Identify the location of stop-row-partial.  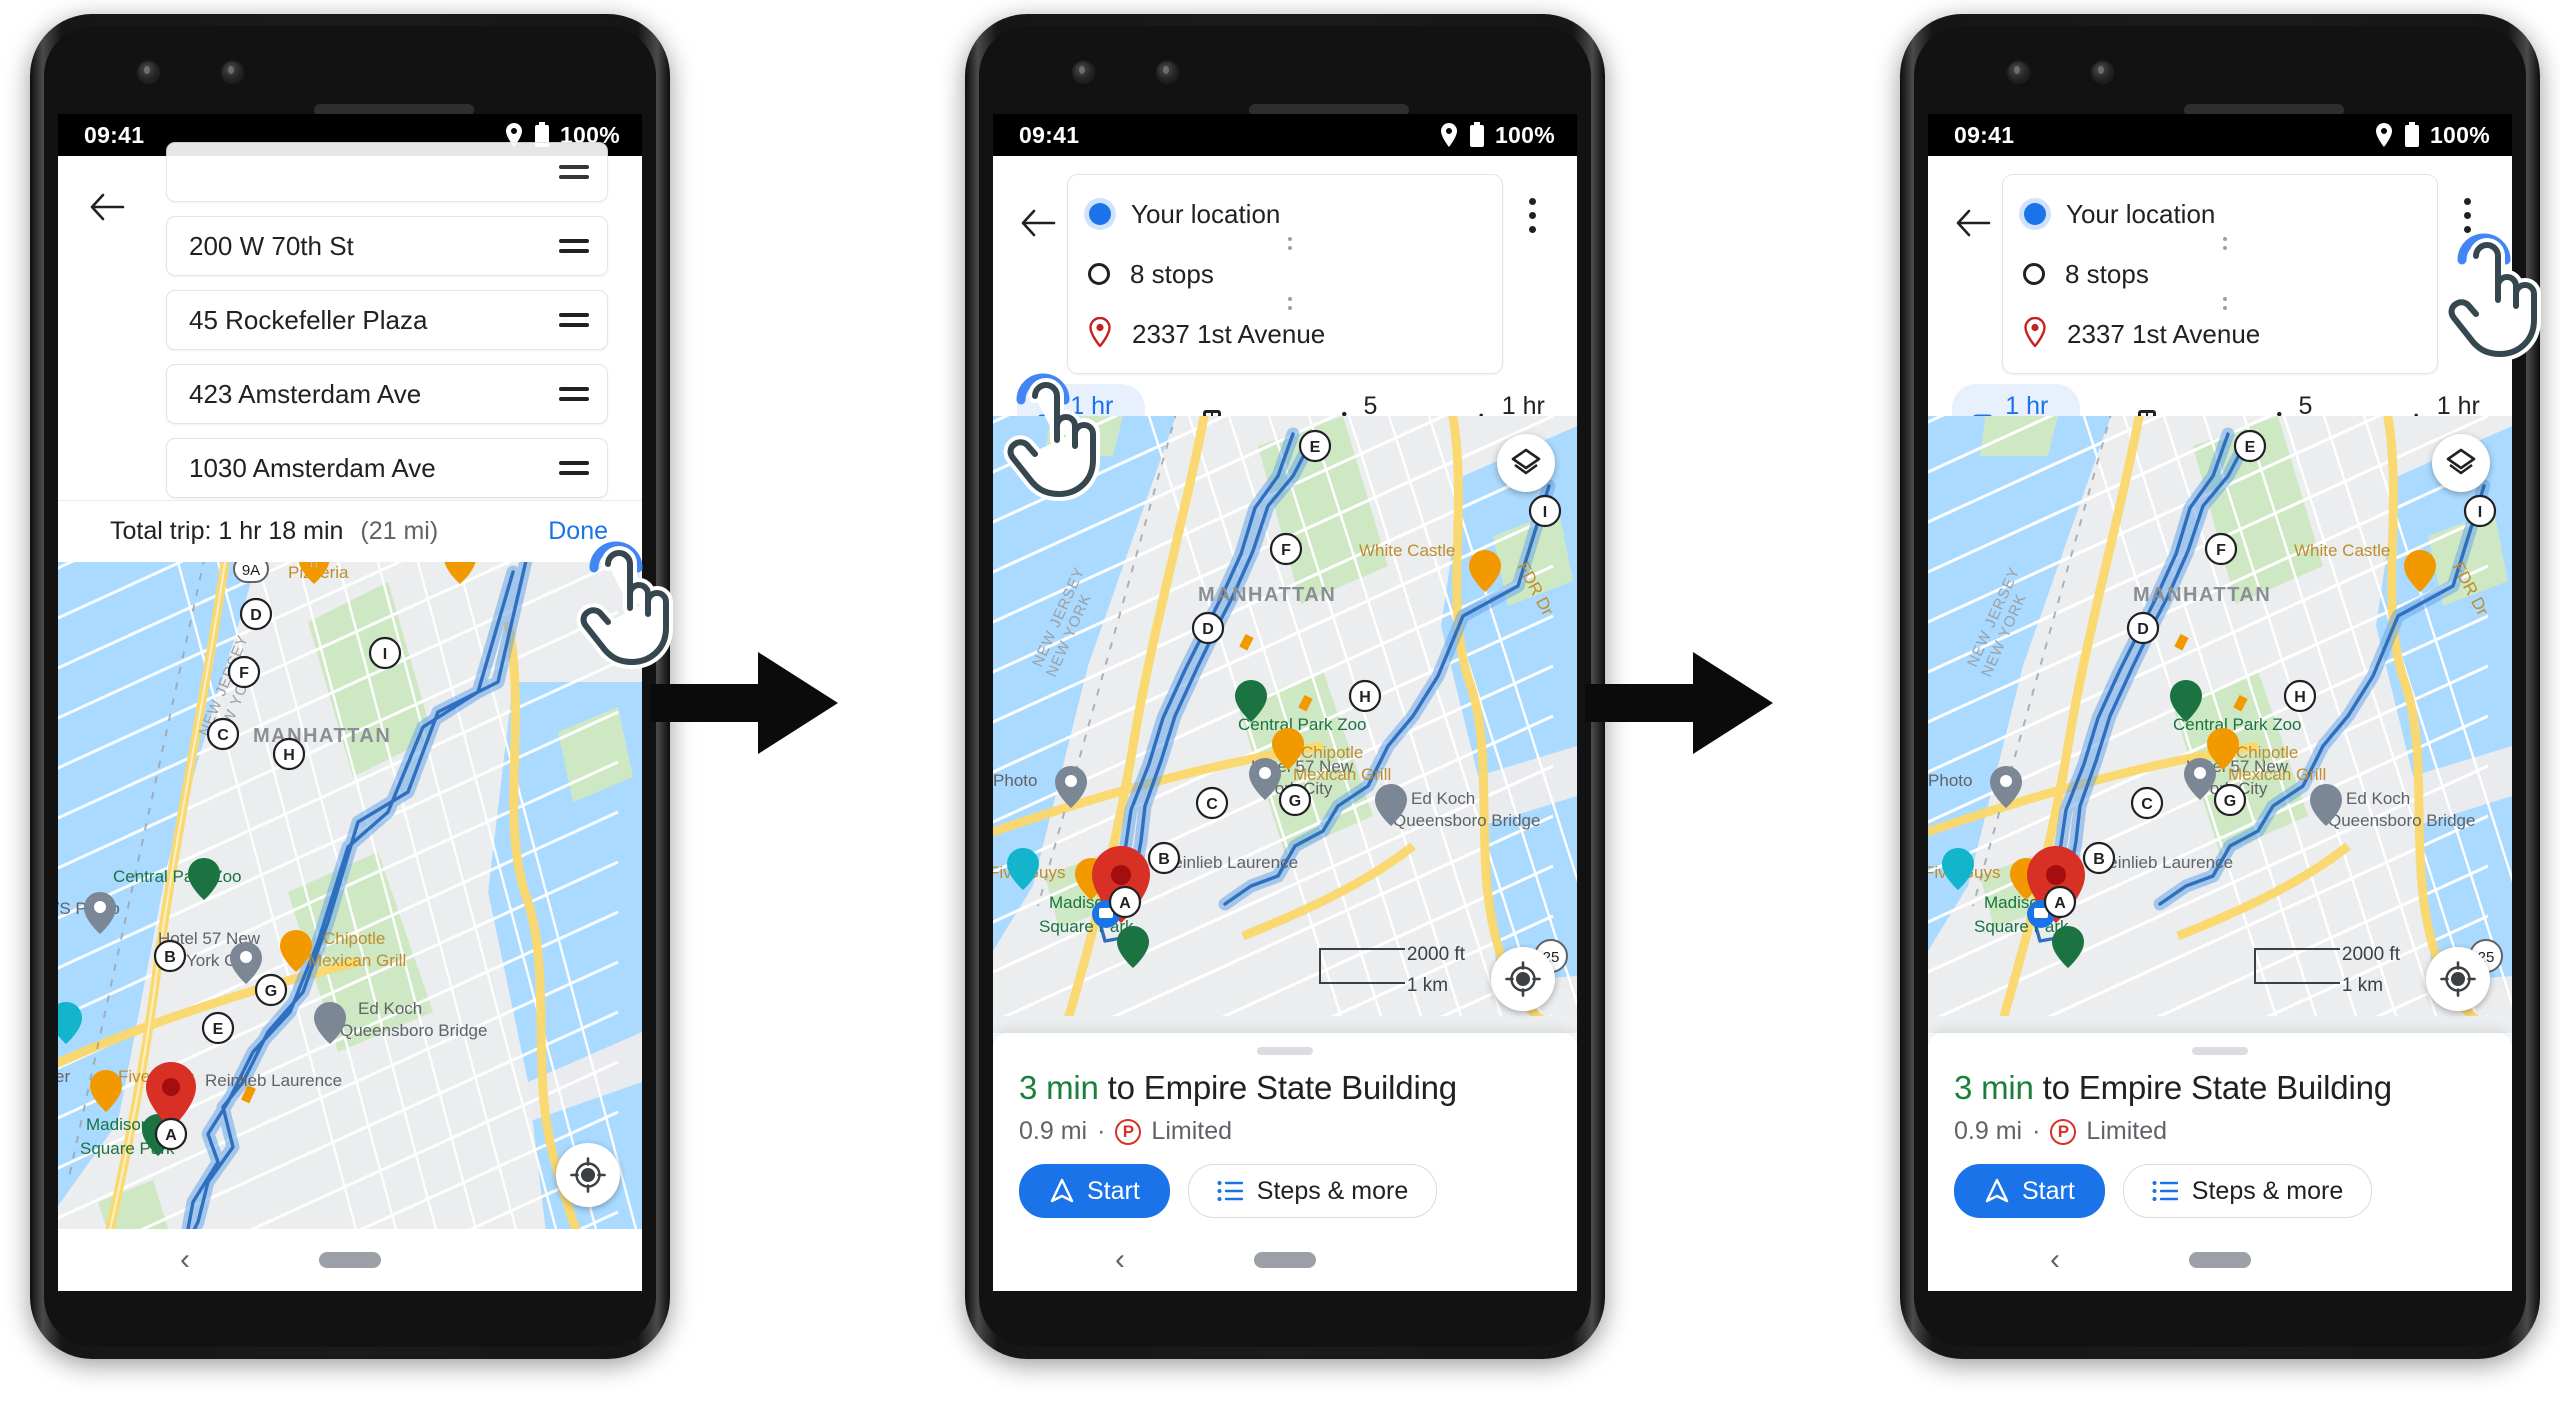
(387, 172).